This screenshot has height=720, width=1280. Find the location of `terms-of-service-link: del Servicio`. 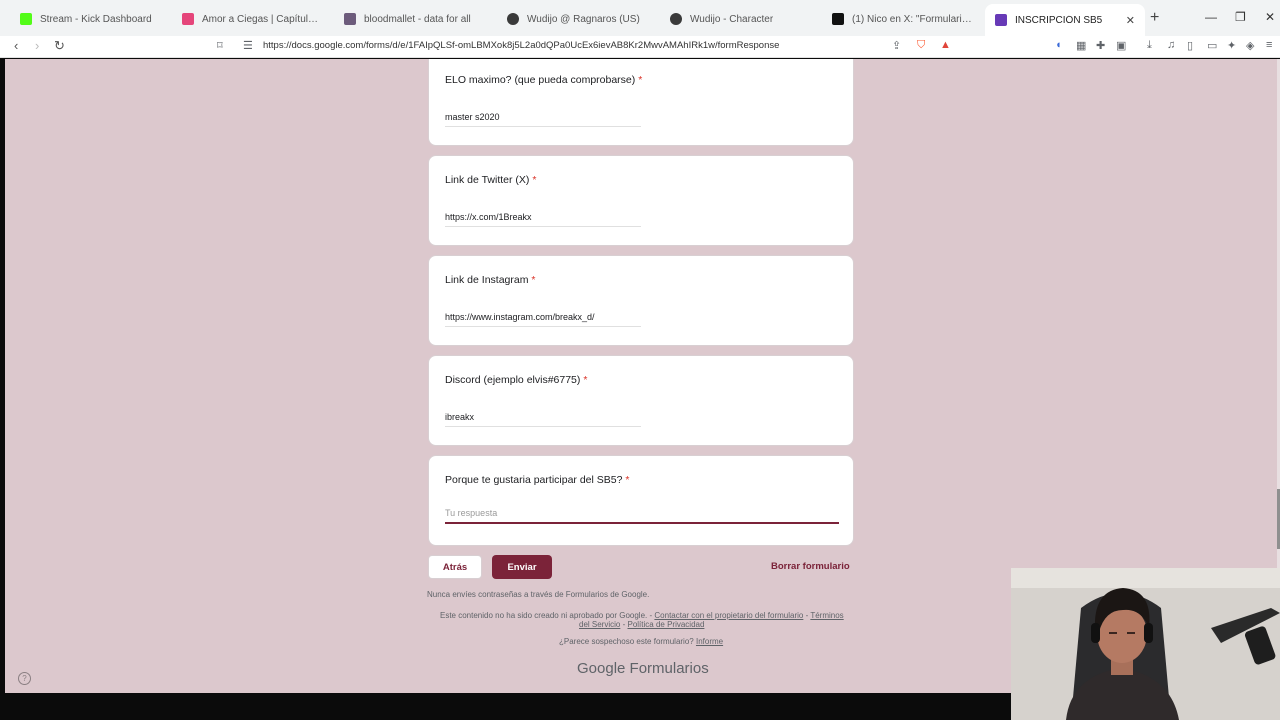

terms-of-service-link: del Servicio is located at coordinates (599, 624).